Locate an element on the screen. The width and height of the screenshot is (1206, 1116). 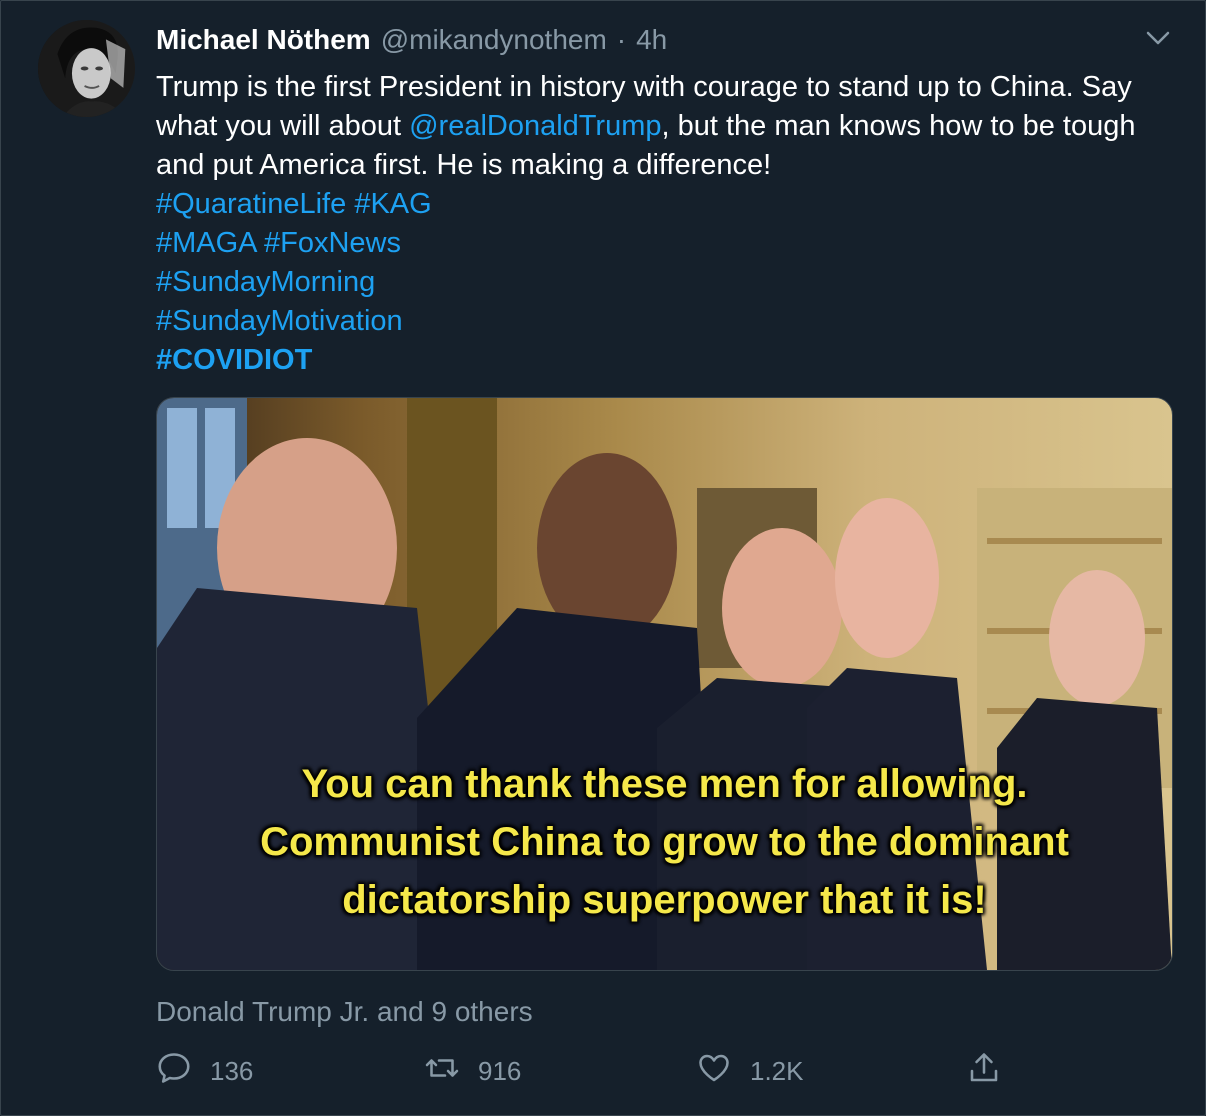
hashtag-line-4: #SundayMotivation is located at coordinates (666, 321).